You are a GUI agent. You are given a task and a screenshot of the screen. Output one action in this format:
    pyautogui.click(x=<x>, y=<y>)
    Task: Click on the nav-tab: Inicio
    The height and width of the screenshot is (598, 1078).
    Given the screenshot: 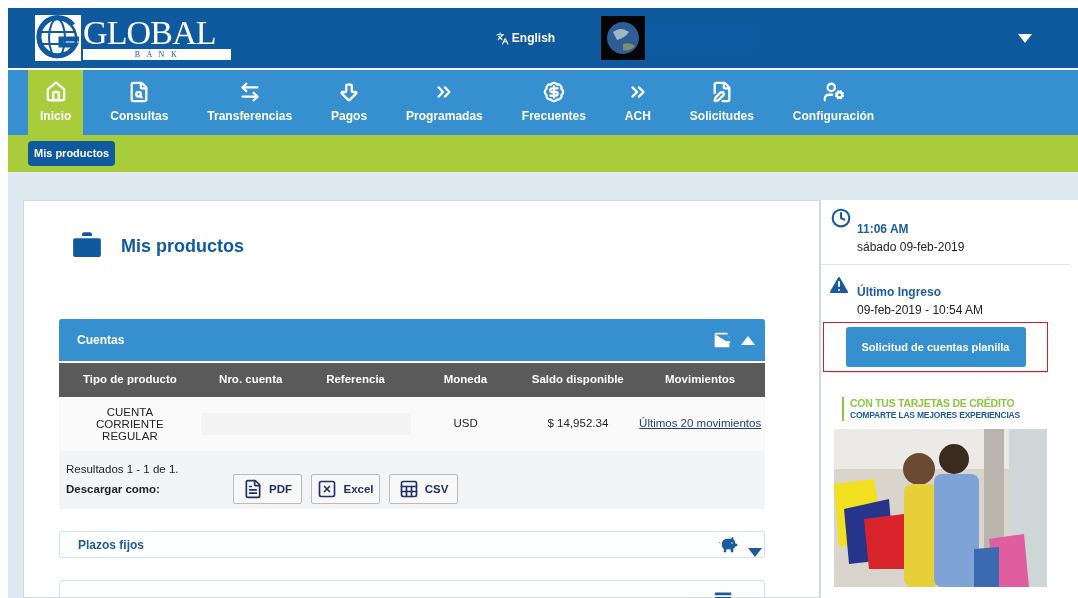 What is the action you would take?
    pyautogui.click(x=56, y=102)
    